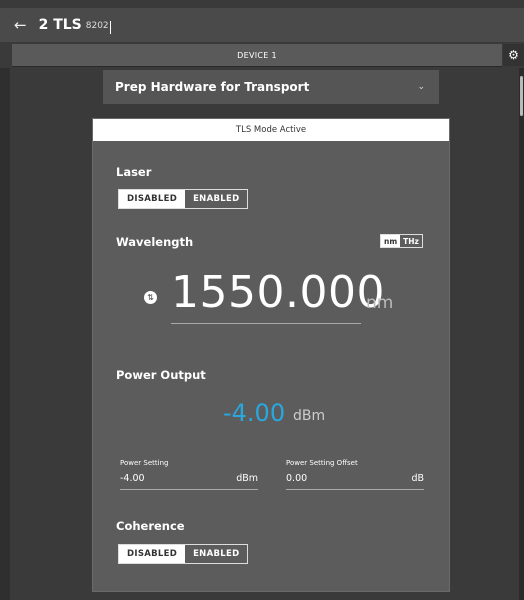 This screenshot has width=524, height=600. What do you see at coordinates (150, 526) in the screenshot?
I see `coherence-label: Coherence` at bounding box center [150, 526].